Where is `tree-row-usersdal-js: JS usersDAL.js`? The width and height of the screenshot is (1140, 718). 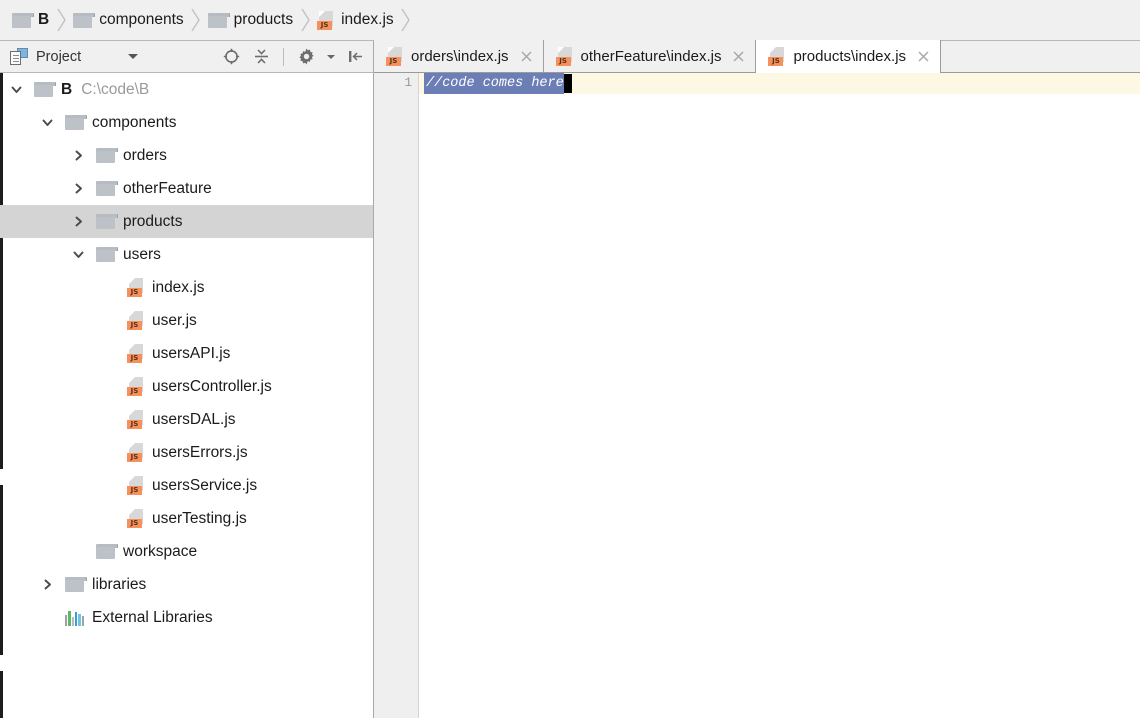
tree-row-usersdal-js: JS usersDAL.js is located at coordinates (186, 419).